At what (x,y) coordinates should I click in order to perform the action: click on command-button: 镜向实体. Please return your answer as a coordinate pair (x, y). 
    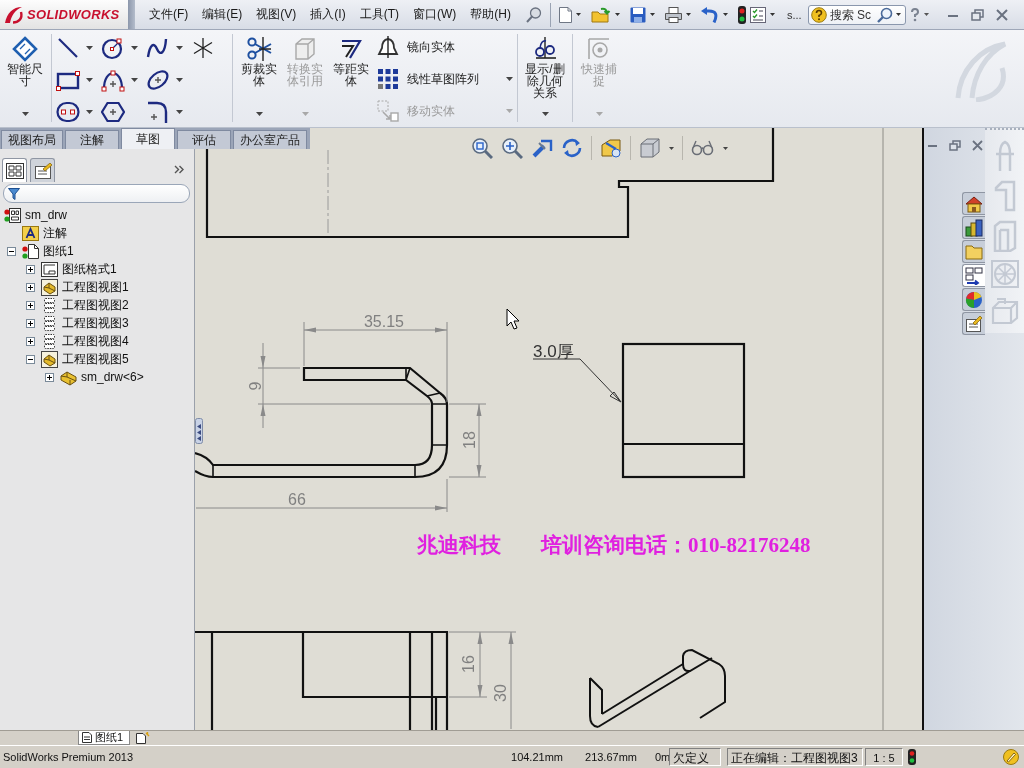
    Looking at the image, I should click on (445, 47).